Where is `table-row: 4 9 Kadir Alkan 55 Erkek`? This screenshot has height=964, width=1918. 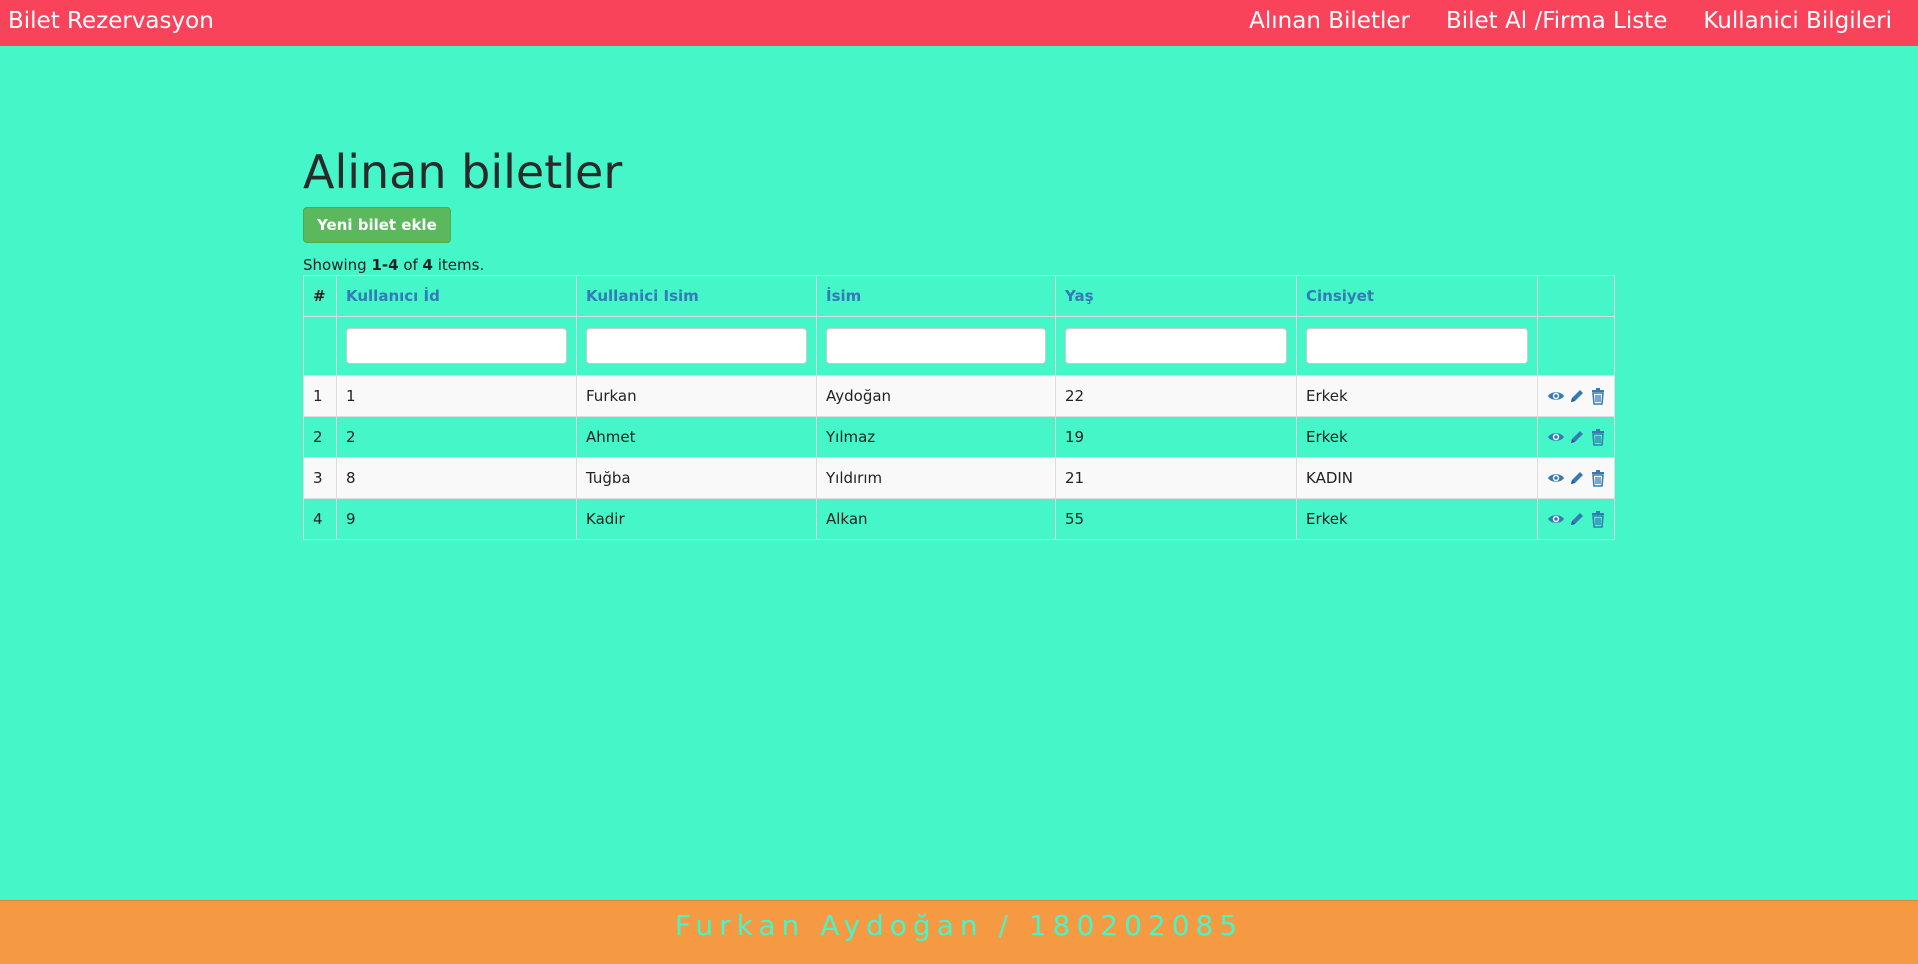
table-row: 4 9 Kadir Alkan 55 Erkek is located at coordinates (959, 519).